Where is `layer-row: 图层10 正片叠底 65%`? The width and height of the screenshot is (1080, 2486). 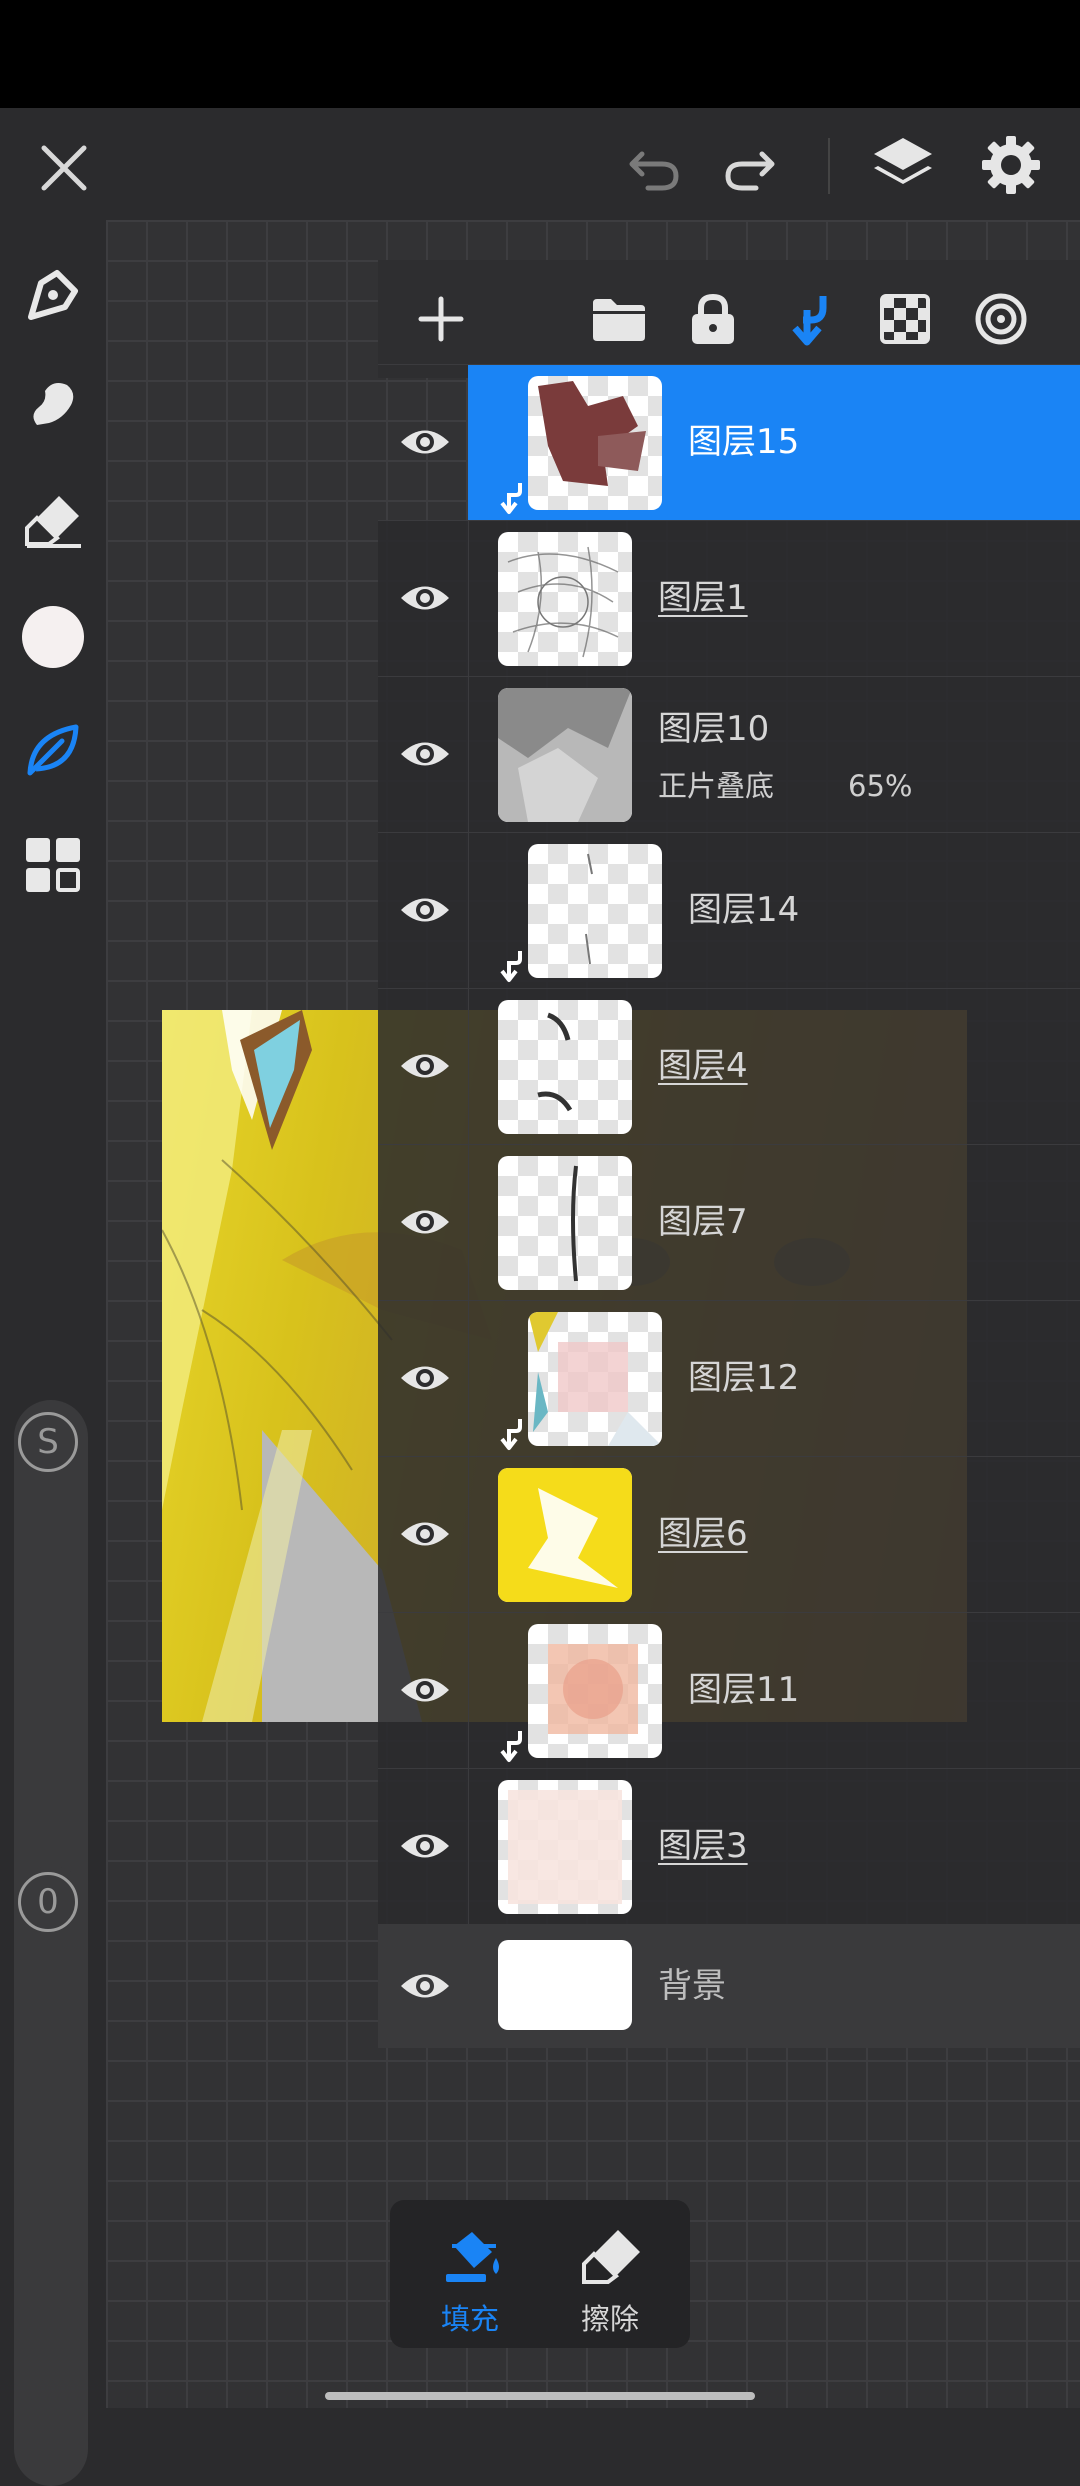
layer-row: 图层10 正片叠底 65% is located at coordinates (729, 754).